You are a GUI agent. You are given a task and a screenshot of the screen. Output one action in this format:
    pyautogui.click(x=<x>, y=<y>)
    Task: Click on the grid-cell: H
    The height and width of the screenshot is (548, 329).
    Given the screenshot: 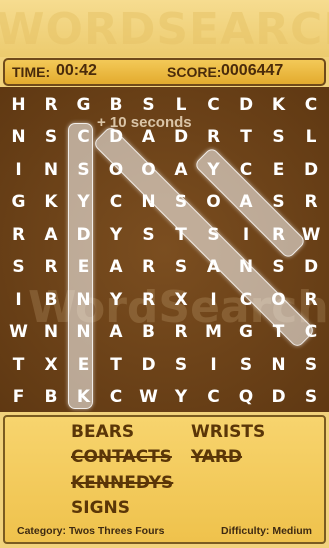 What is the action you would take?
    pyautogui.click(x=18, y=104)
    